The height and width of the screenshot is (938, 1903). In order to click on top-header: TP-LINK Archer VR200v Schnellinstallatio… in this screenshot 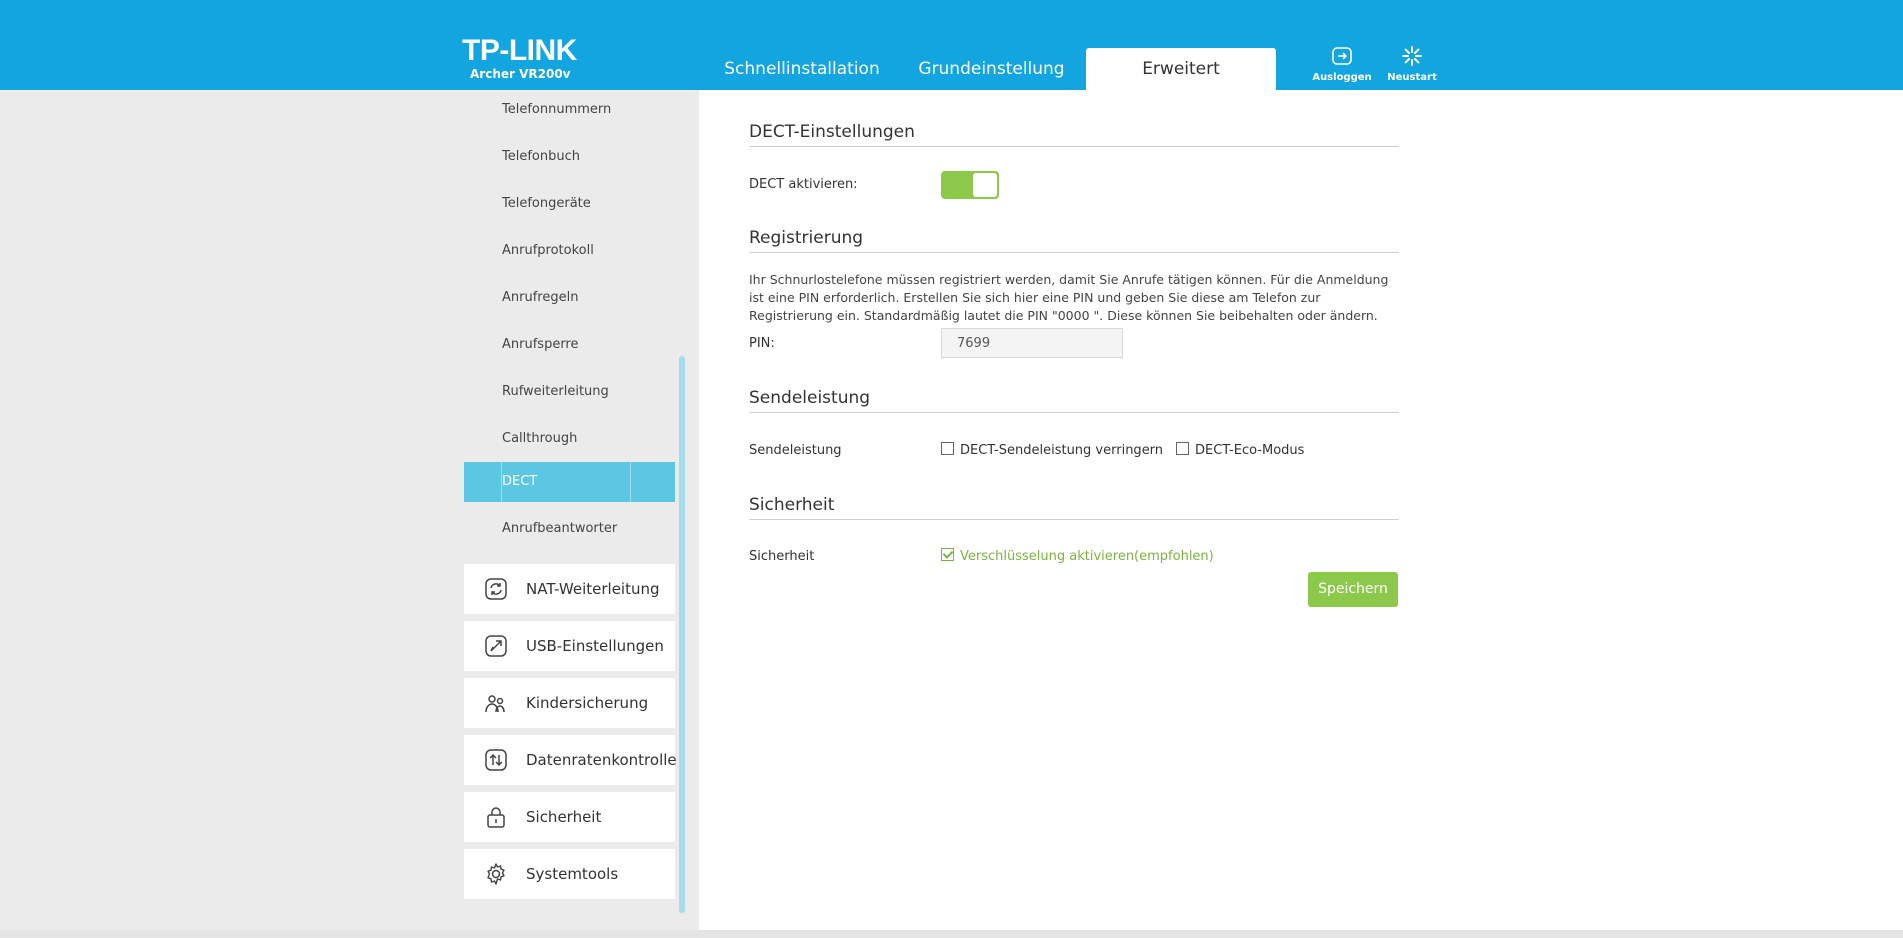, I will do `click(951, 45)`.